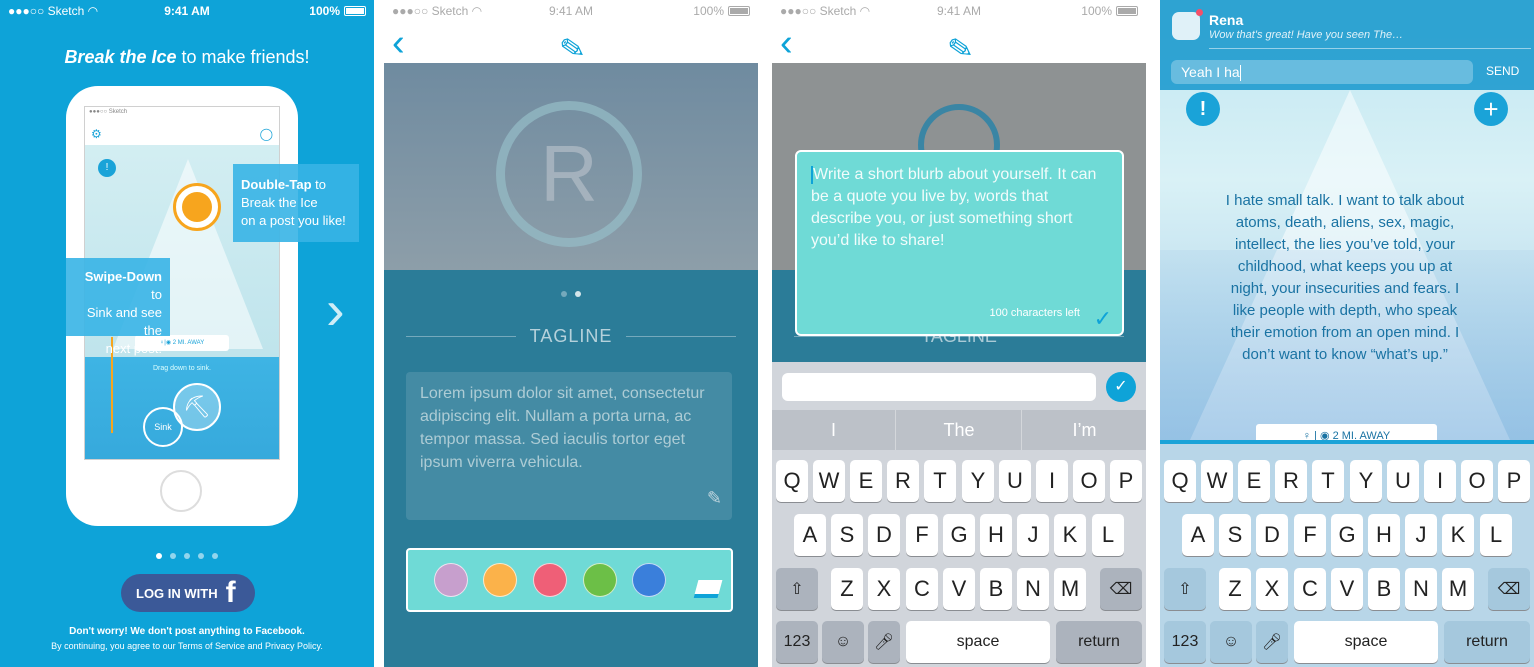 This screenshot has height=667, width=1534. Describe the element at coordinates (500, 580) in the screenshot. I see `swatch-orange` at that location.